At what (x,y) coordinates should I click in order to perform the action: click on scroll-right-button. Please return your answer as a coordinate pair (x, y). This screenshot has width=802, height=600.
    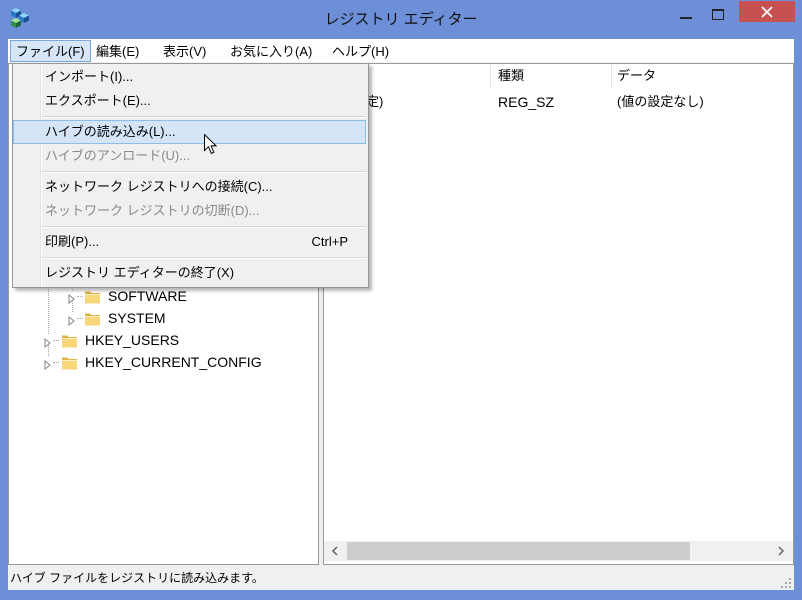
    Looking at the image, I should click on (781, 551).